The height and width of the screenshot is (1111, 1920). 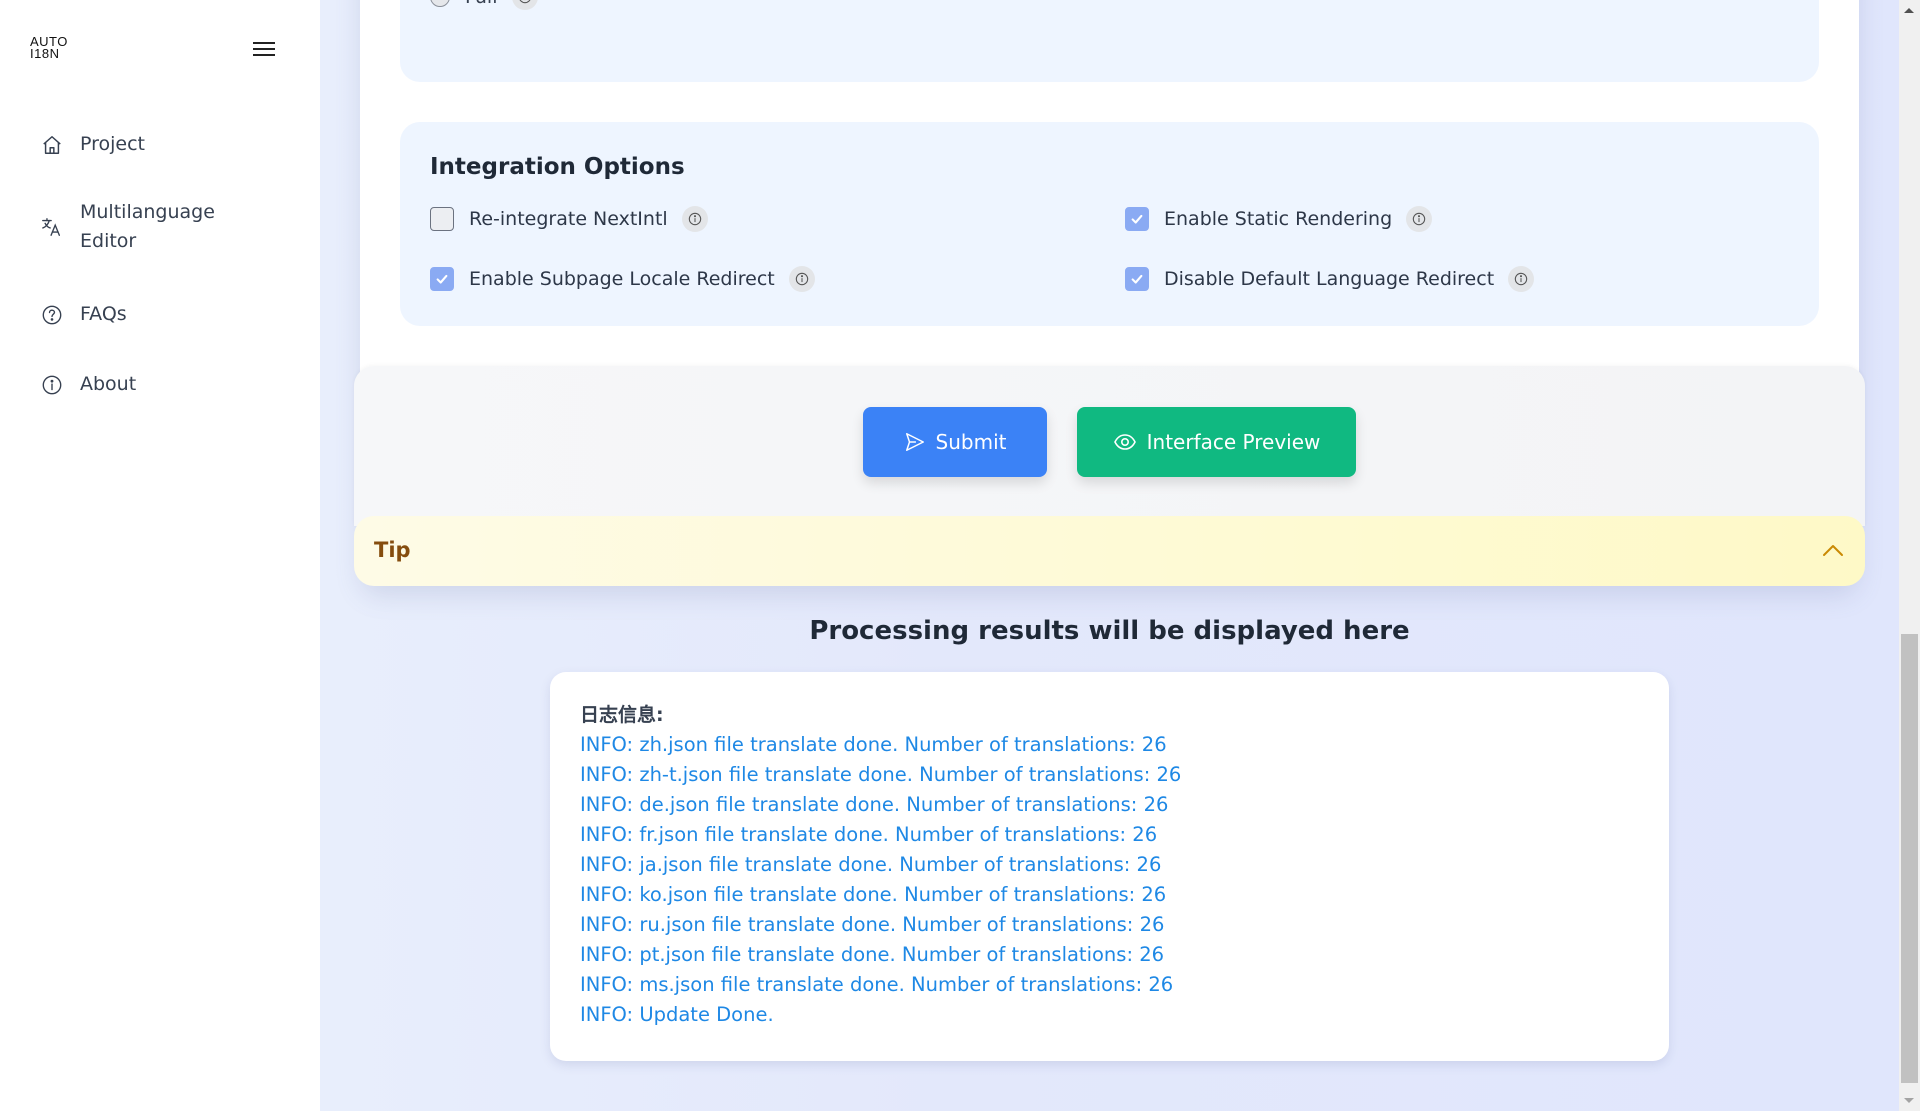 I want to click on sidebar-item-label: Multilanguage Editor, so click(x=147, y=226).